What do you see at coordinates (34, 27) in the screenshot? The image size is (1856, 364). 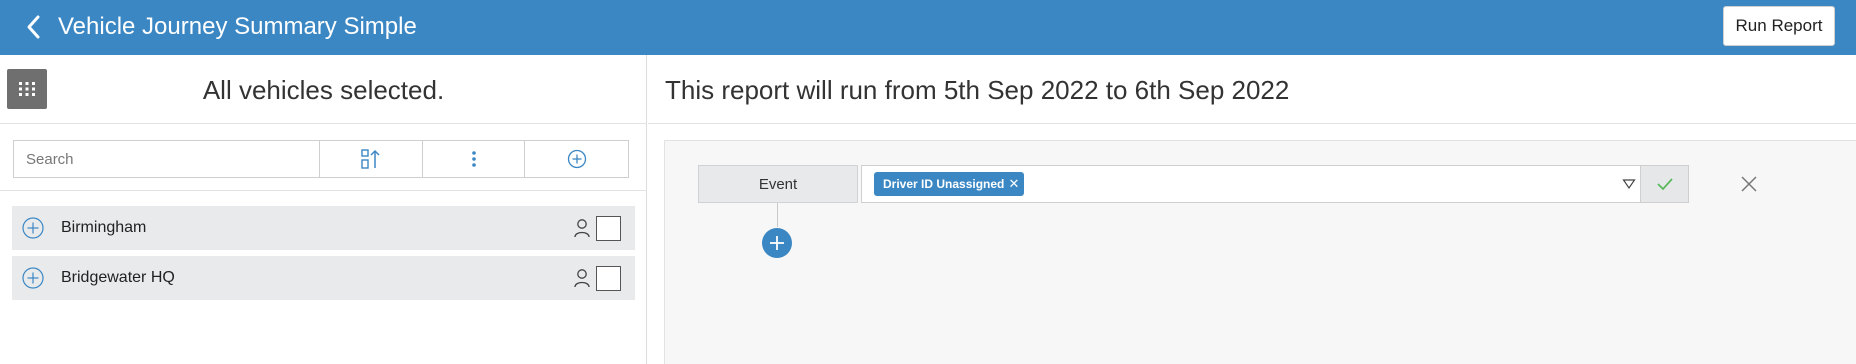 I see `back-chevron-icon` at bounding box center [34, 27].